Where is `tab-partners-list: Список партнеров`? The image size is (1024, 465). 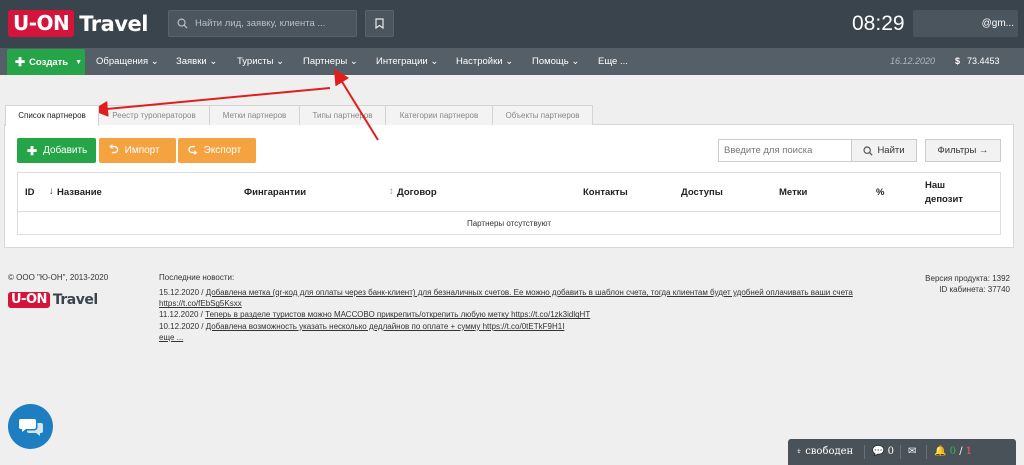
tab-partners-list: Список партнеров is located at coordinates (52, 115).